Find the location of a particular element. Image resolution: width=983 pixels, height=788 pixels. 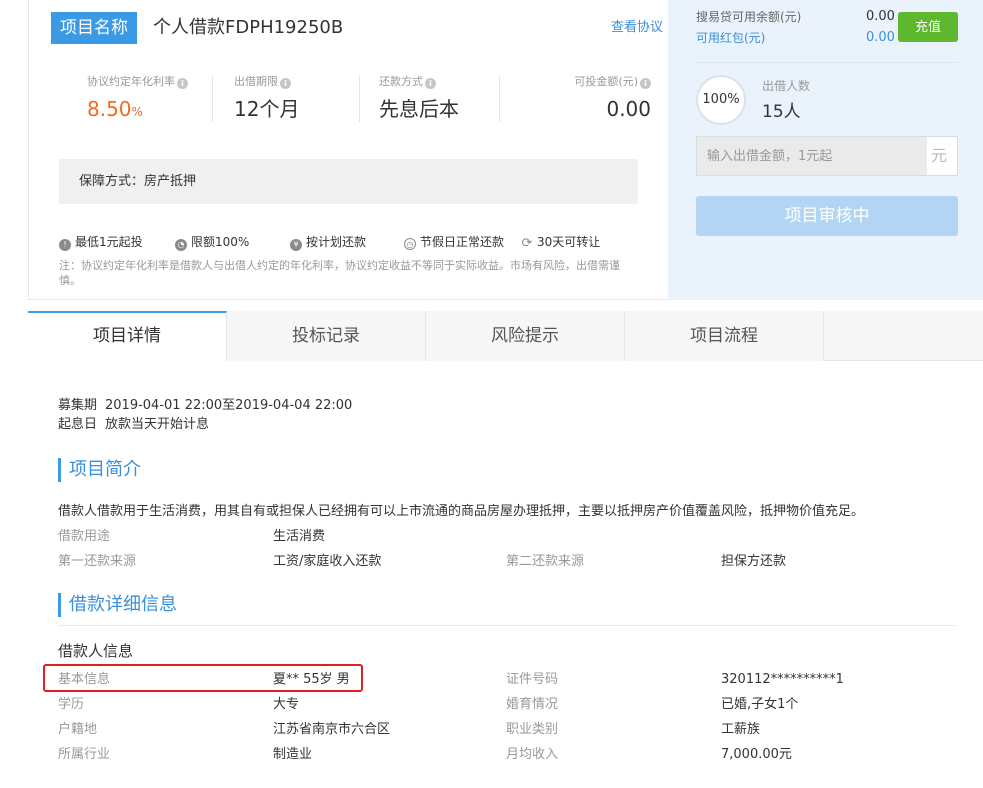

clock-icon: ◷ is located at coordinates (410, 244).